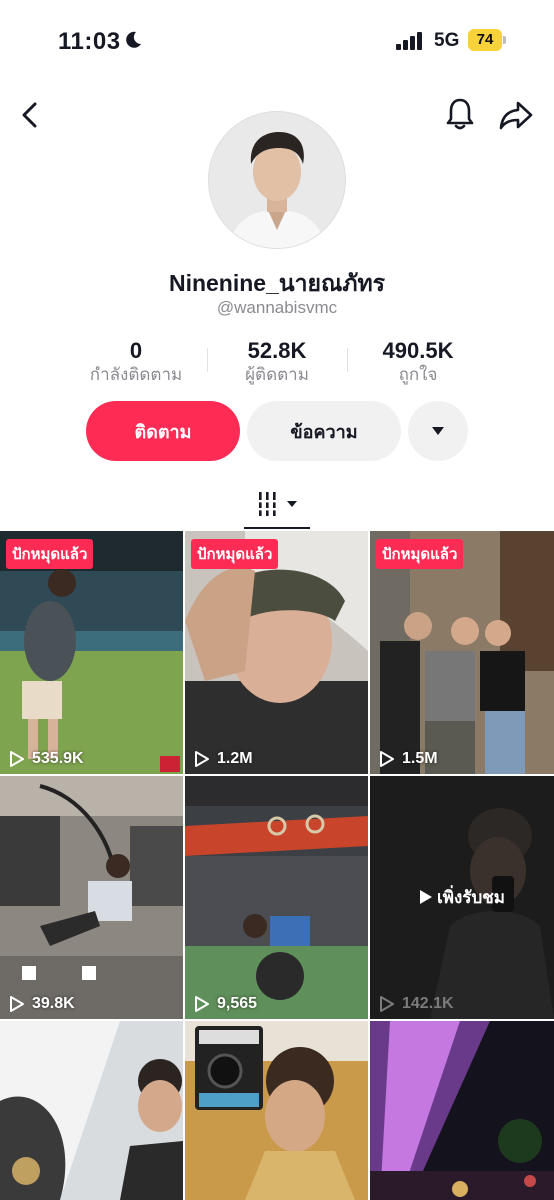  What do you see at coordinates (460, 114) in the screenshot?
I see `bell-icon` at bounding box center [460, 114].